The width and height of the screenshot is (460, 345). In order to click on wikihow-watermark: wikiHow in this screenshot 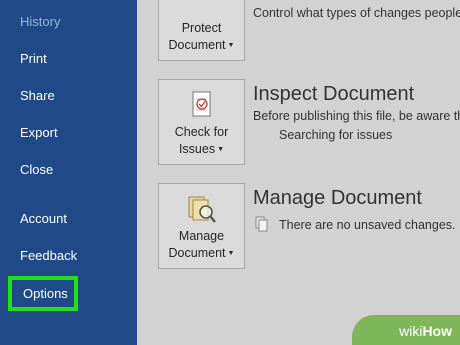, I will do `click(406, 330)`.